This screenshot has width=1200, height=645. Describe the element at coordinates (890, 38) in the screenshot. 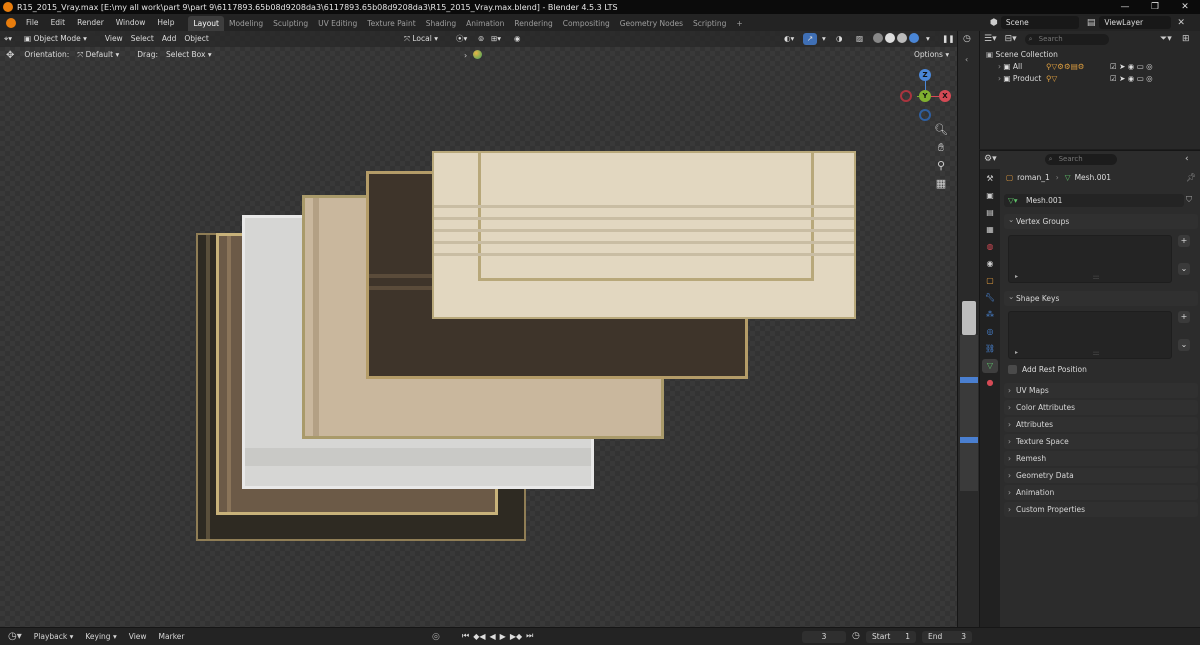

I see `solid-shading-icon` at that location.